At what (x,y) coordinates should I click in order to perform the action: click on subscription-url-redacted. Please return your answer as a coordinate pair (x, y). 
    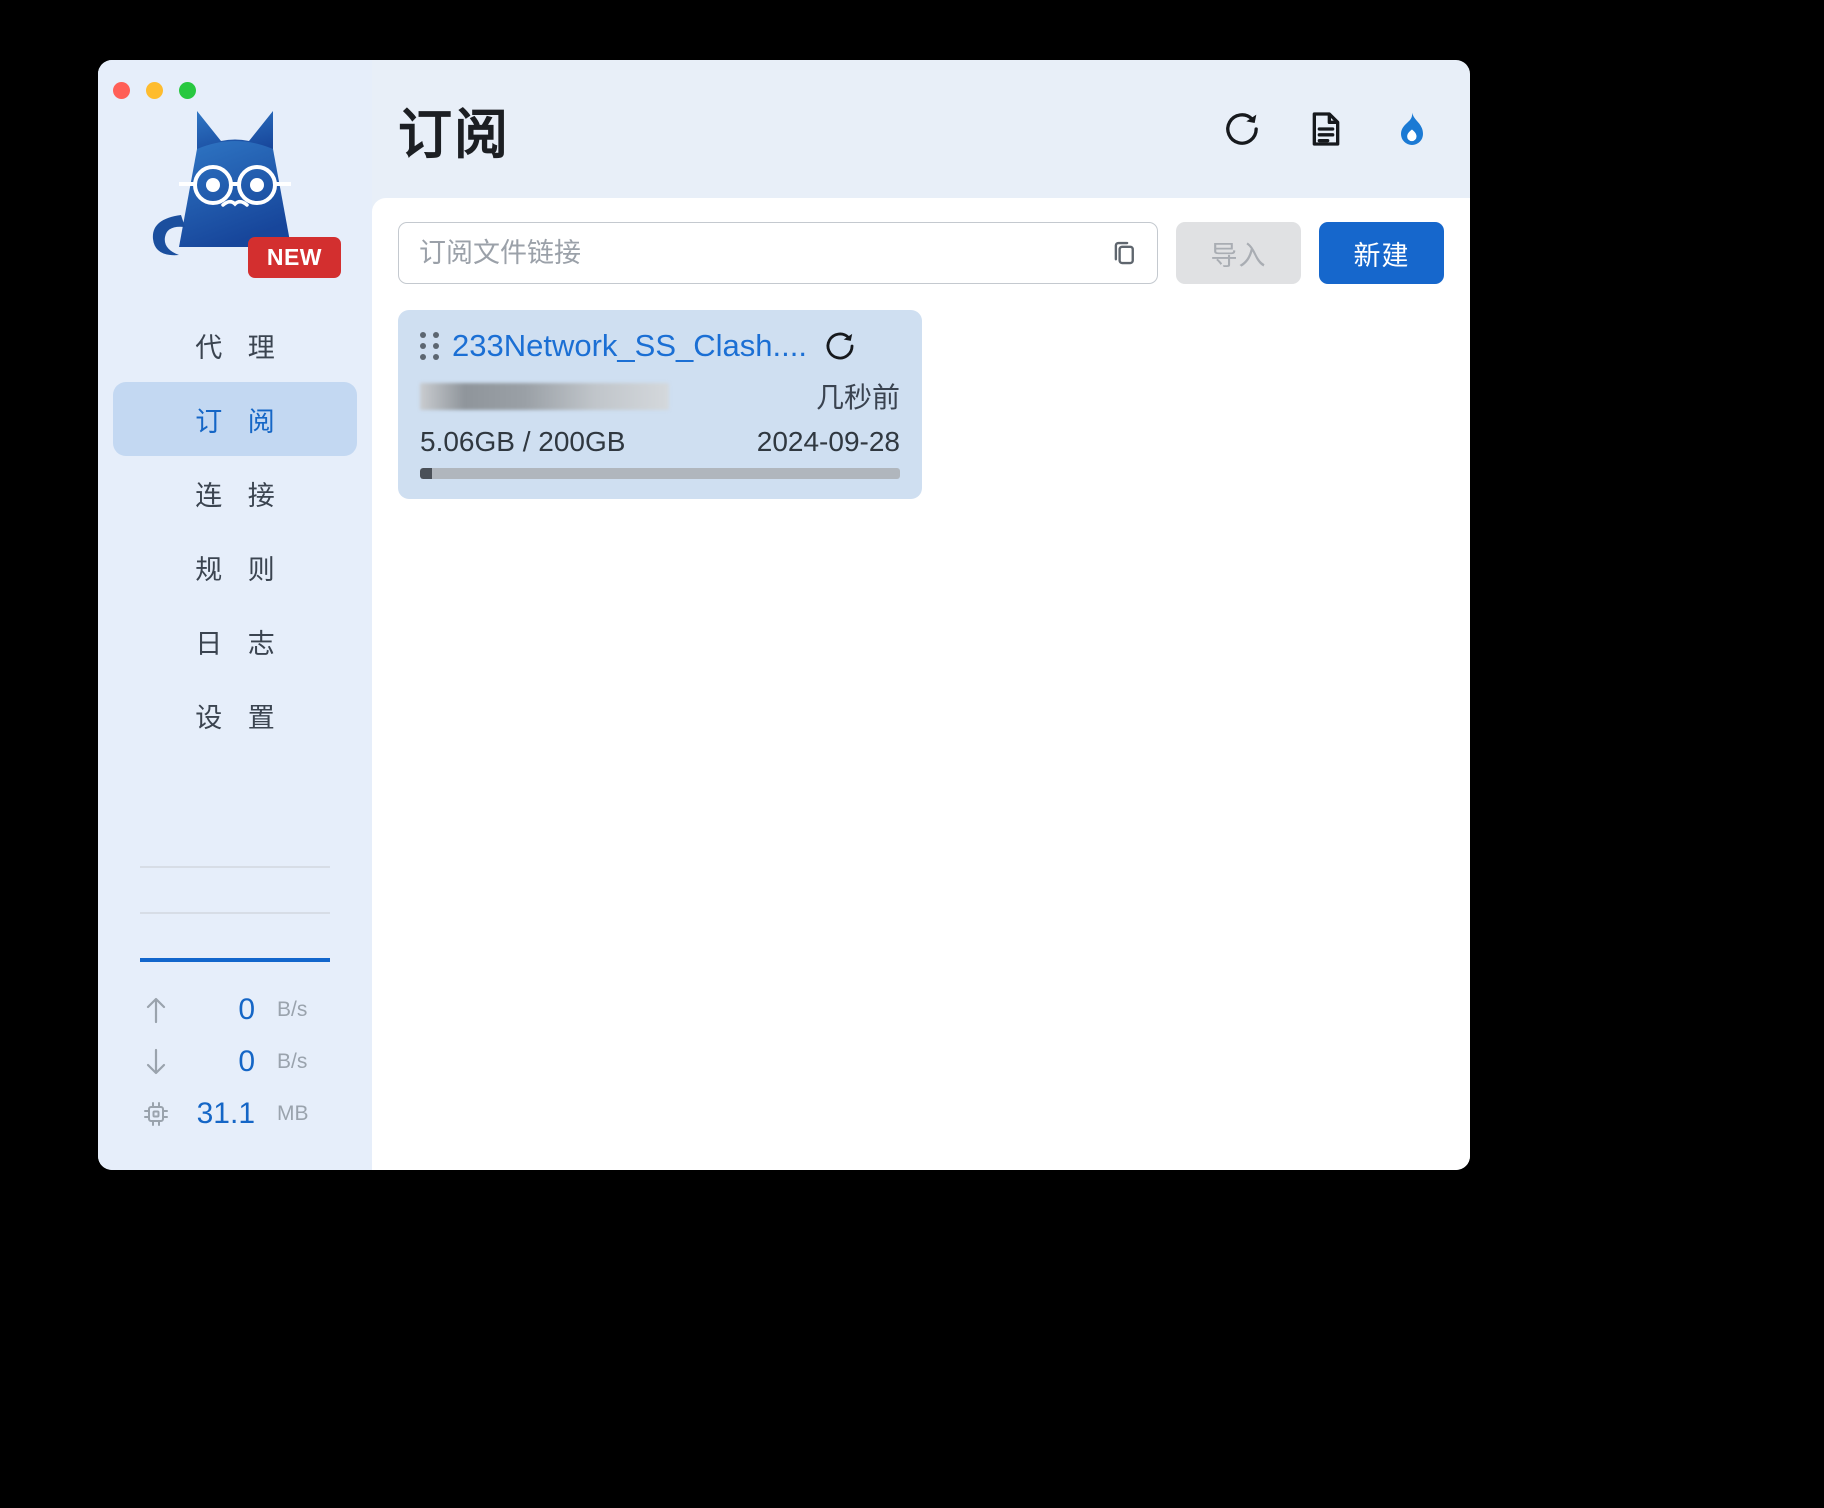
    Looking at the image, I should click on (544, 396).